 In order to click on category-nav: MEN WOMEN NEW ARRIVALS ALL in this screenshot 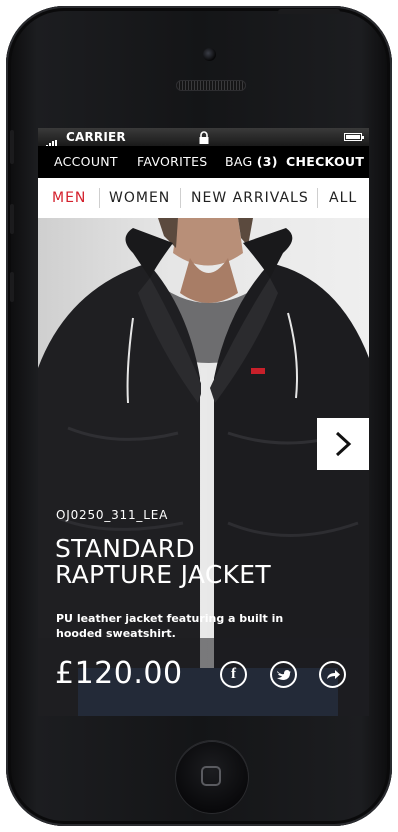, I will do `click(203, 198)`.